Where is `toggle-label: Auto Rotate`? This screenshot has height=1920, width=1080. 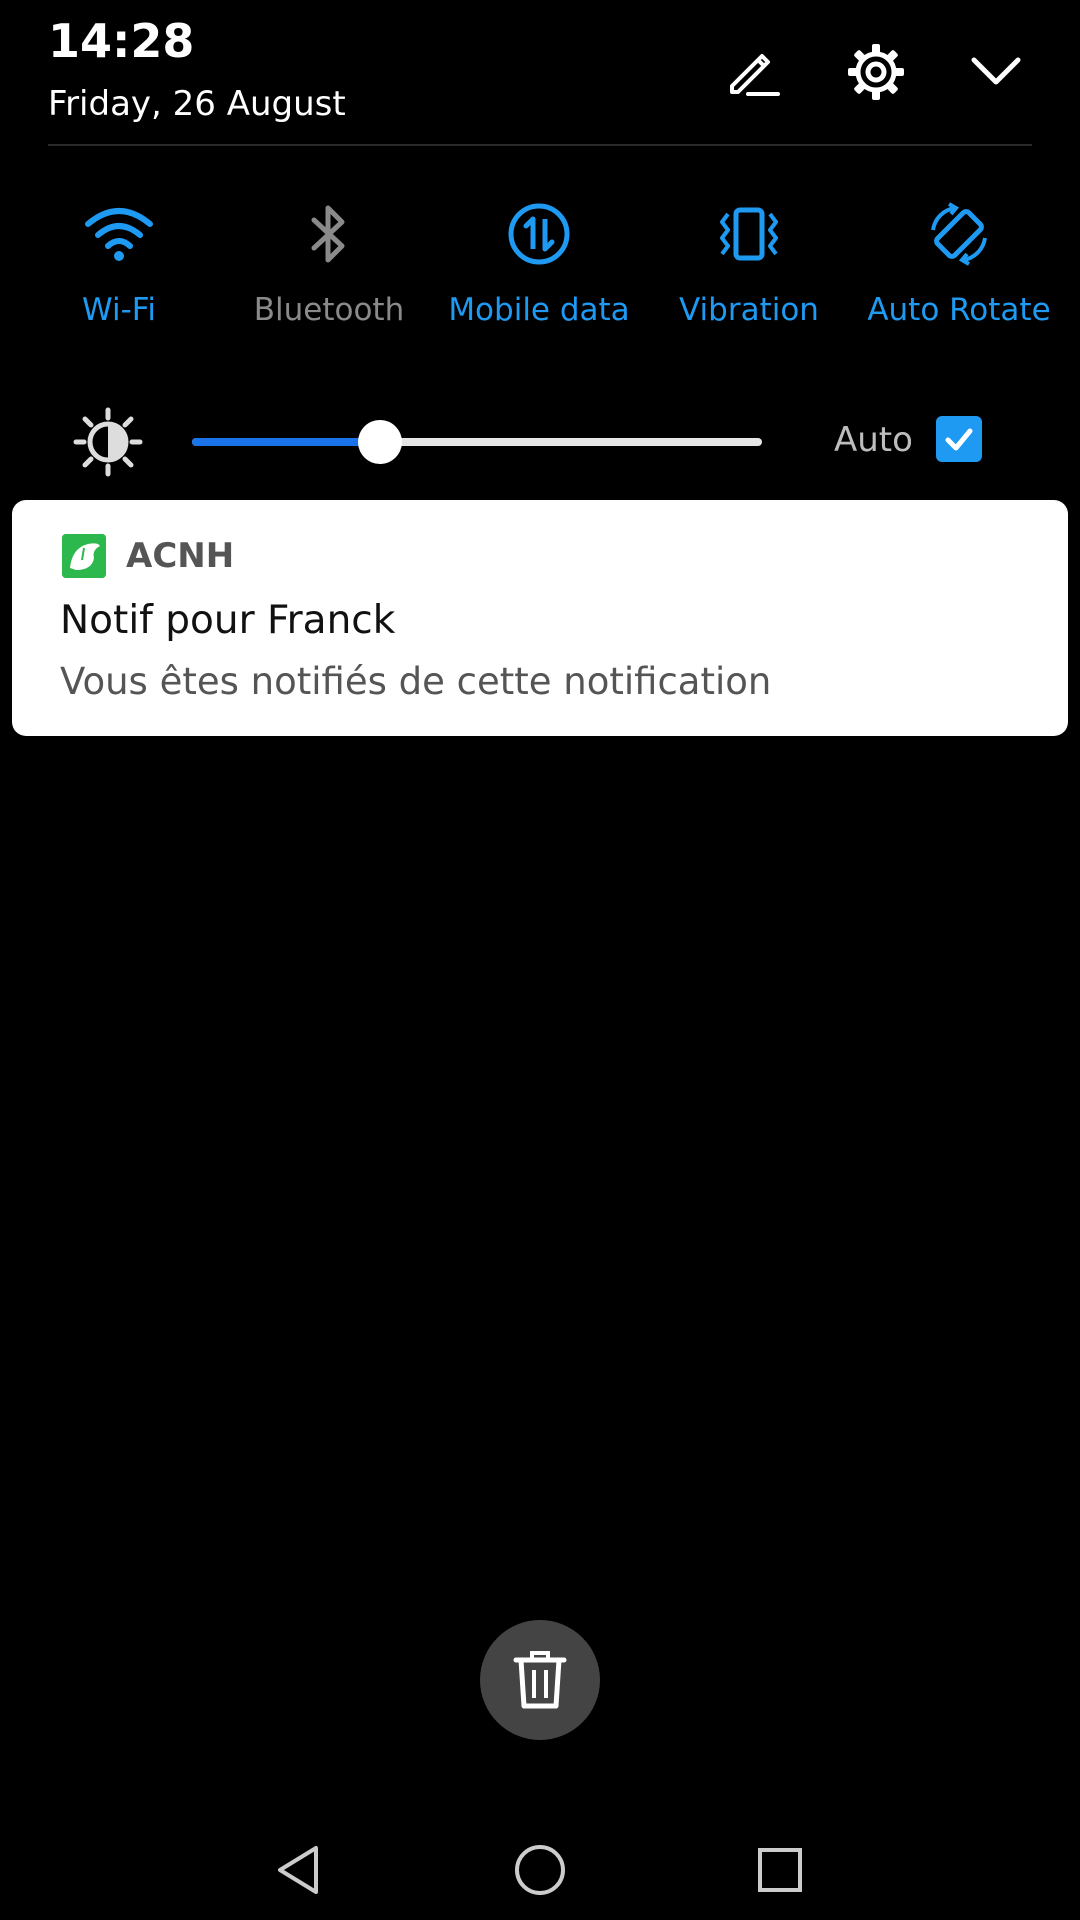 toggle-label: Auto Rotate is located at coordinates (959, 310).